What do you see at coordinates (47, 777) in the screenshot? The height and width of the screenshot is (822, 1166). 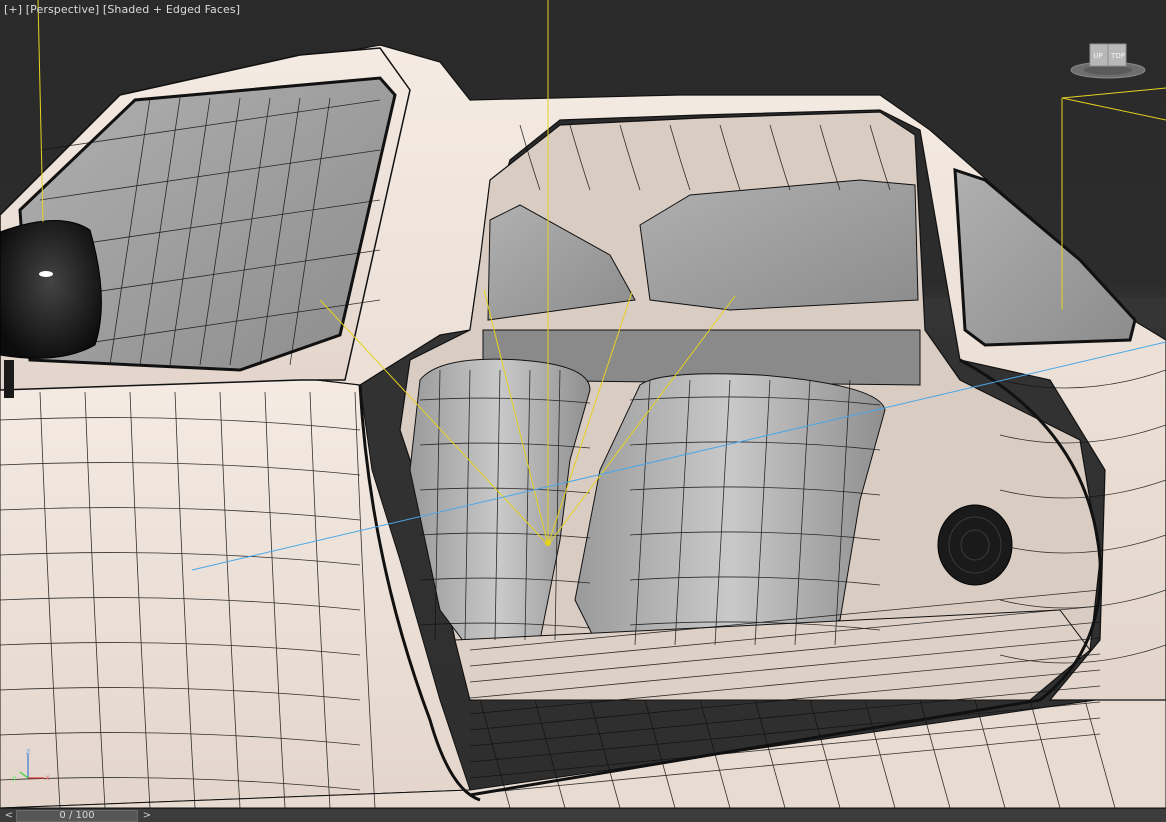 I see `axis-x-label: x` at bounding box center [47, 777].